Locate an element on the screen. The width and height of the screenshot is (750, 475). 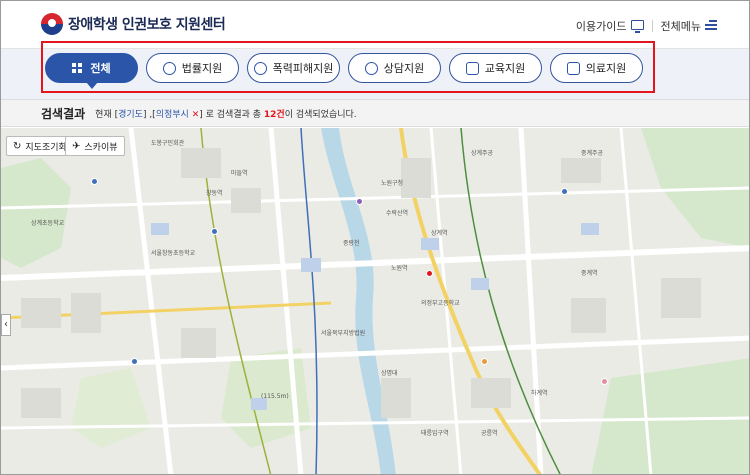
monitor-icon is located at coordinates (637, 26).